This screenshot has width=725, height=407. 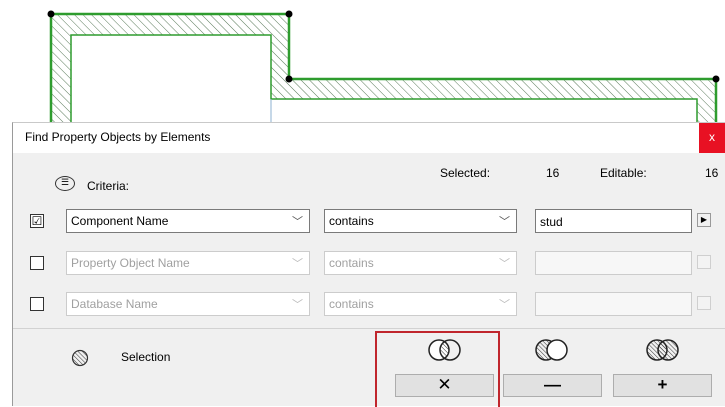 What do you see at coordinates (37, 221) in the screenshot?
I see `row-1-checkbox: ☑` at bounding box center [37, 221].